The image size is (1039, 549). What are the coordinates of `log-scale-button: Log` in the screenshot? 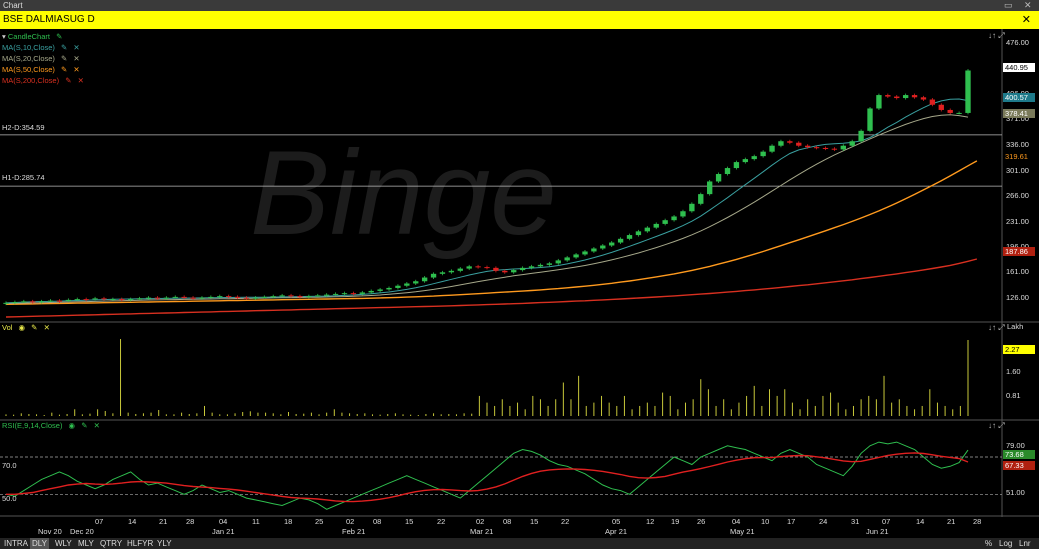 It's located at (1005, 543).